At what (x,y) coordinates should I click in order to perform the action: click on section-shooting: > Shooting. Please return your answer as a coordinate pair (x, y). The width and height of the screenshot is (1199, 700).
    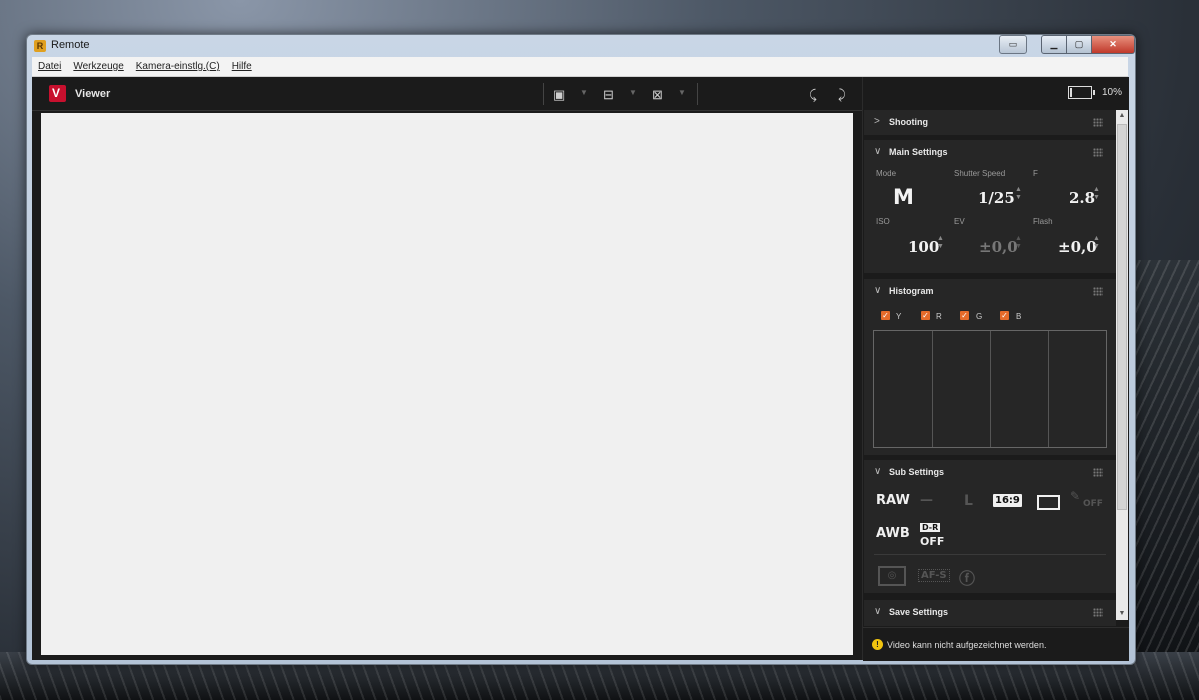
    Looking at the image, I should click on (990, 122).